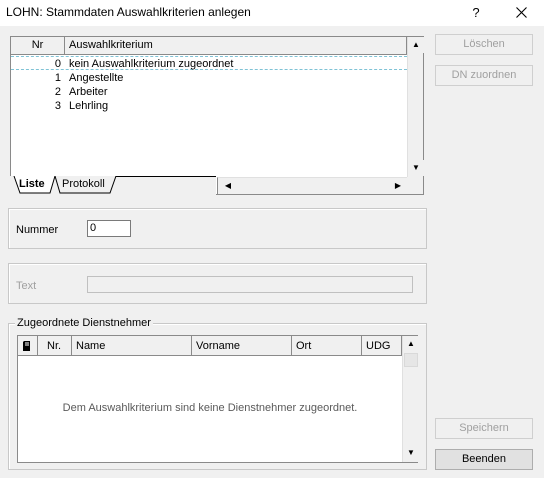 Image resolution: width=544 pixels, height=478 pixels. What do you see at coordinates (312, 185) in the screenshot?
I see `list-horizontal-scrollbar: ◀ ▶` at bounding box center [312, 185].